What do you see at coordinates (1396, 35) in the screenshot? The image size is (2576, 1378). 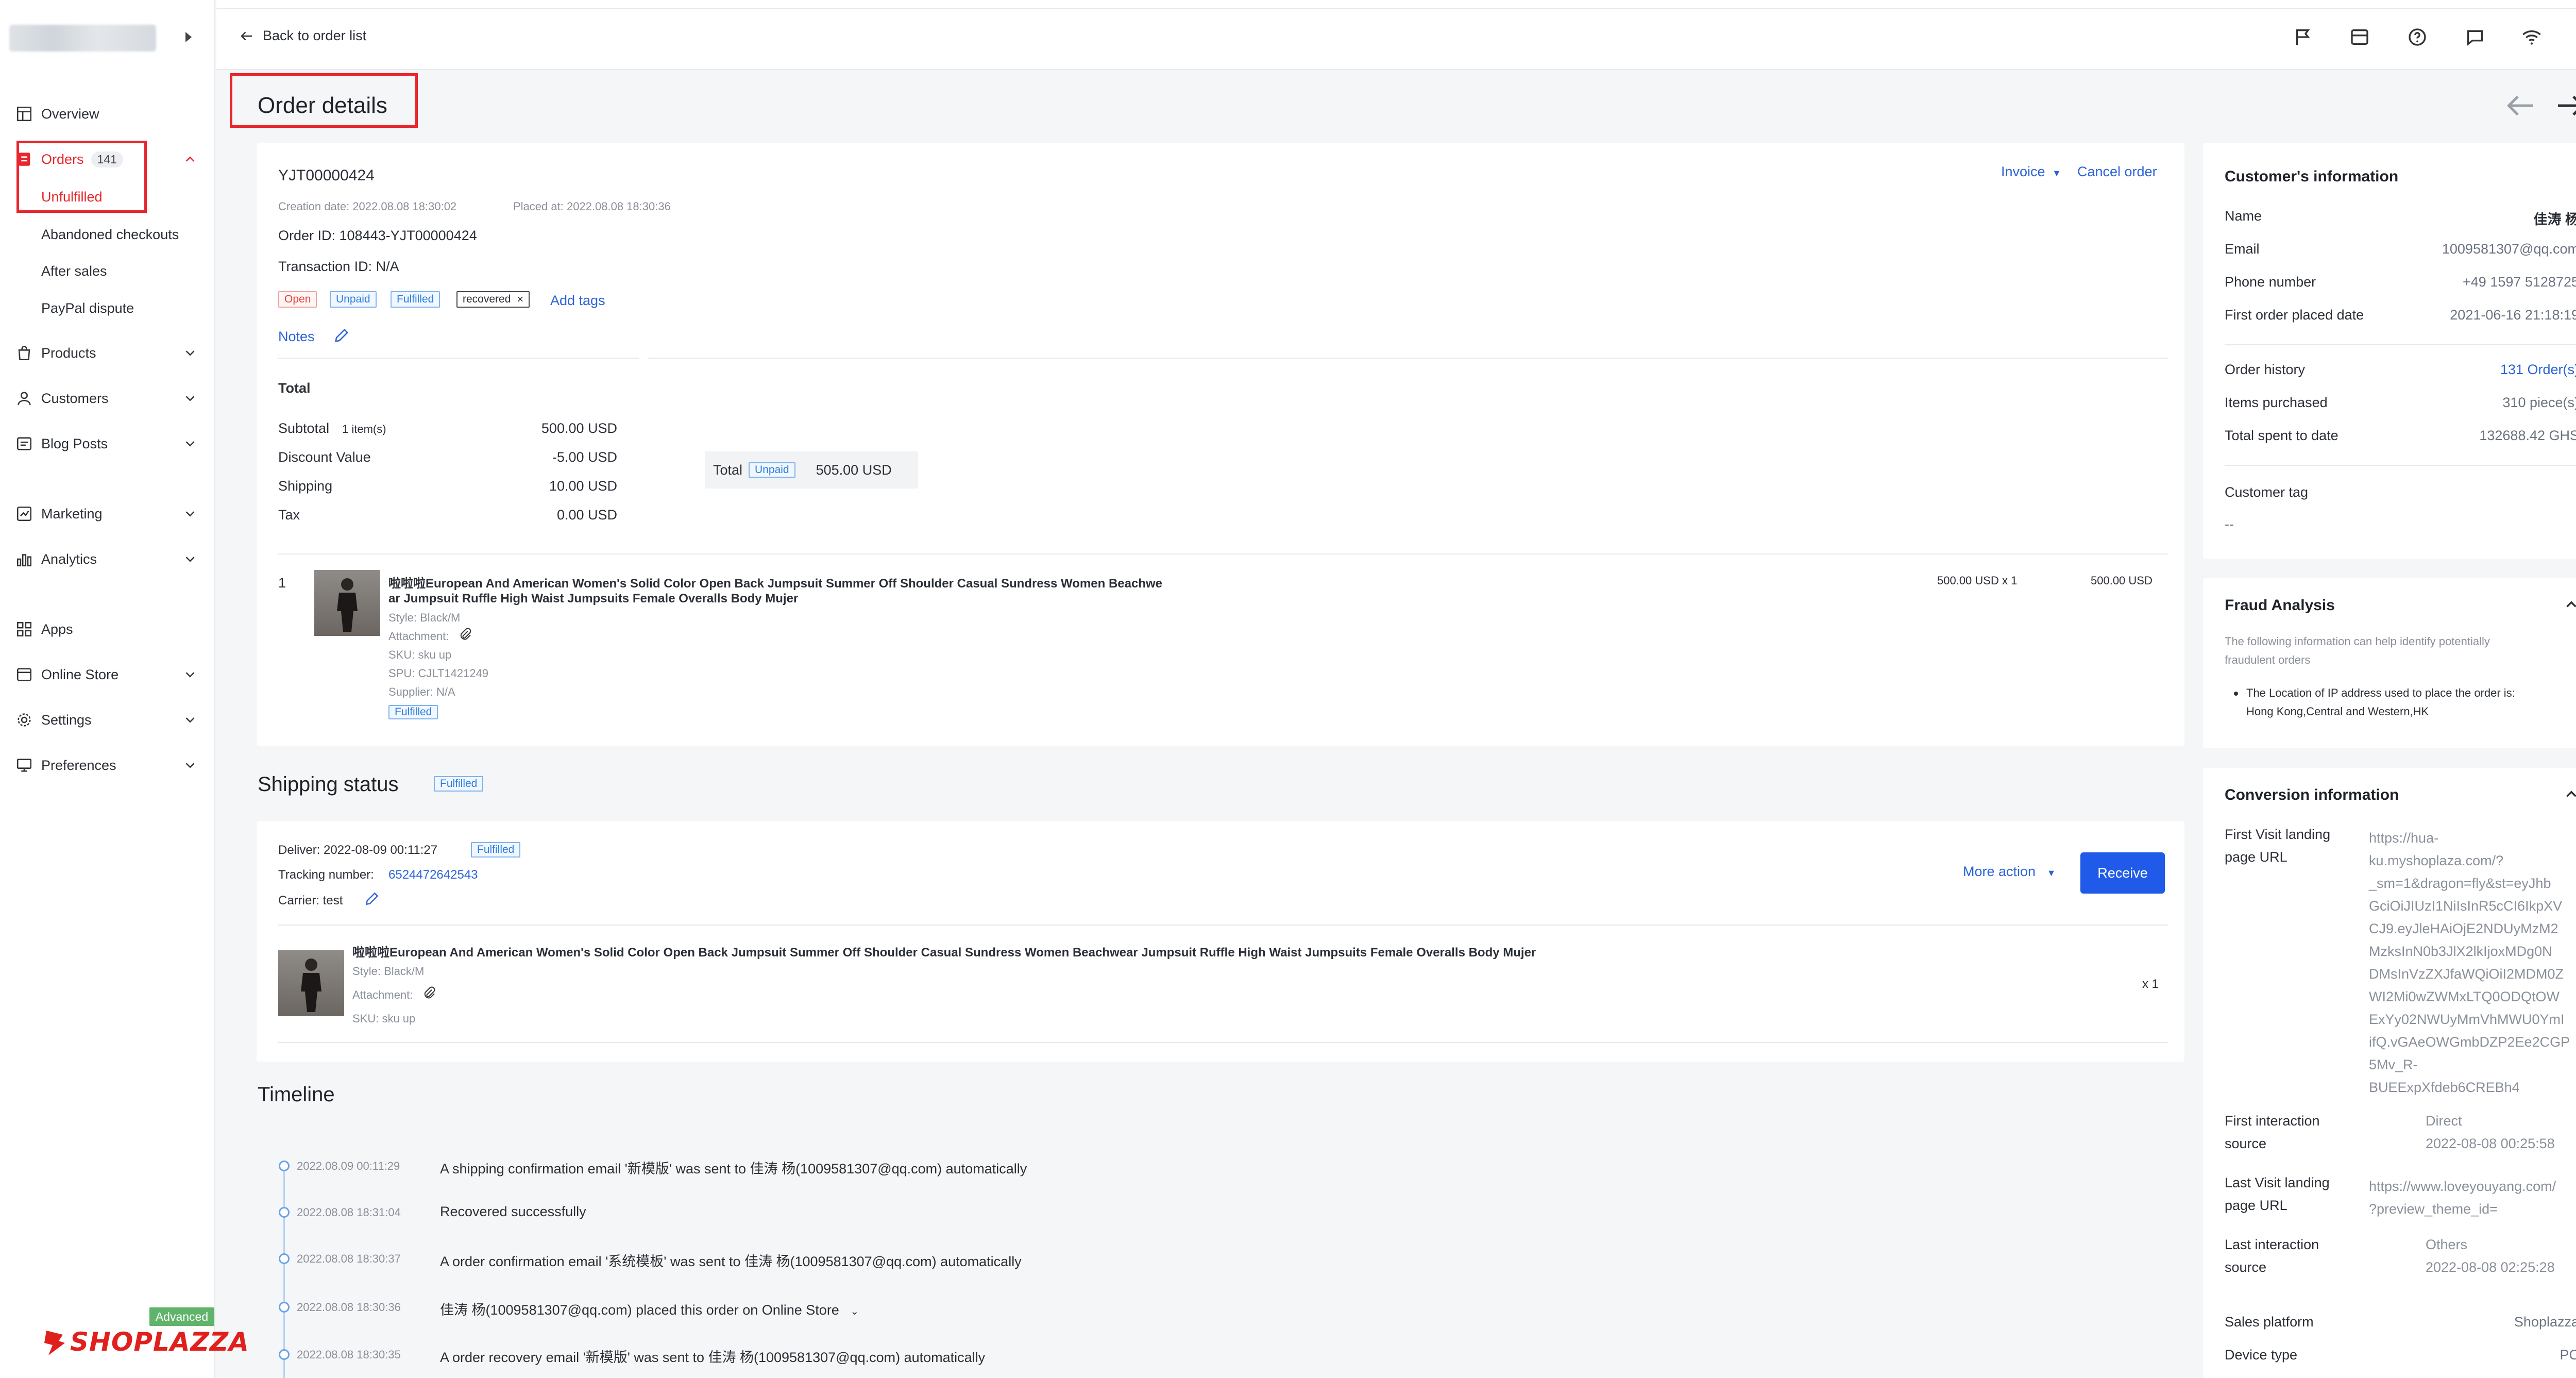 I see `top-bar: Back to order list Y` at bounding box center [1396, 35].